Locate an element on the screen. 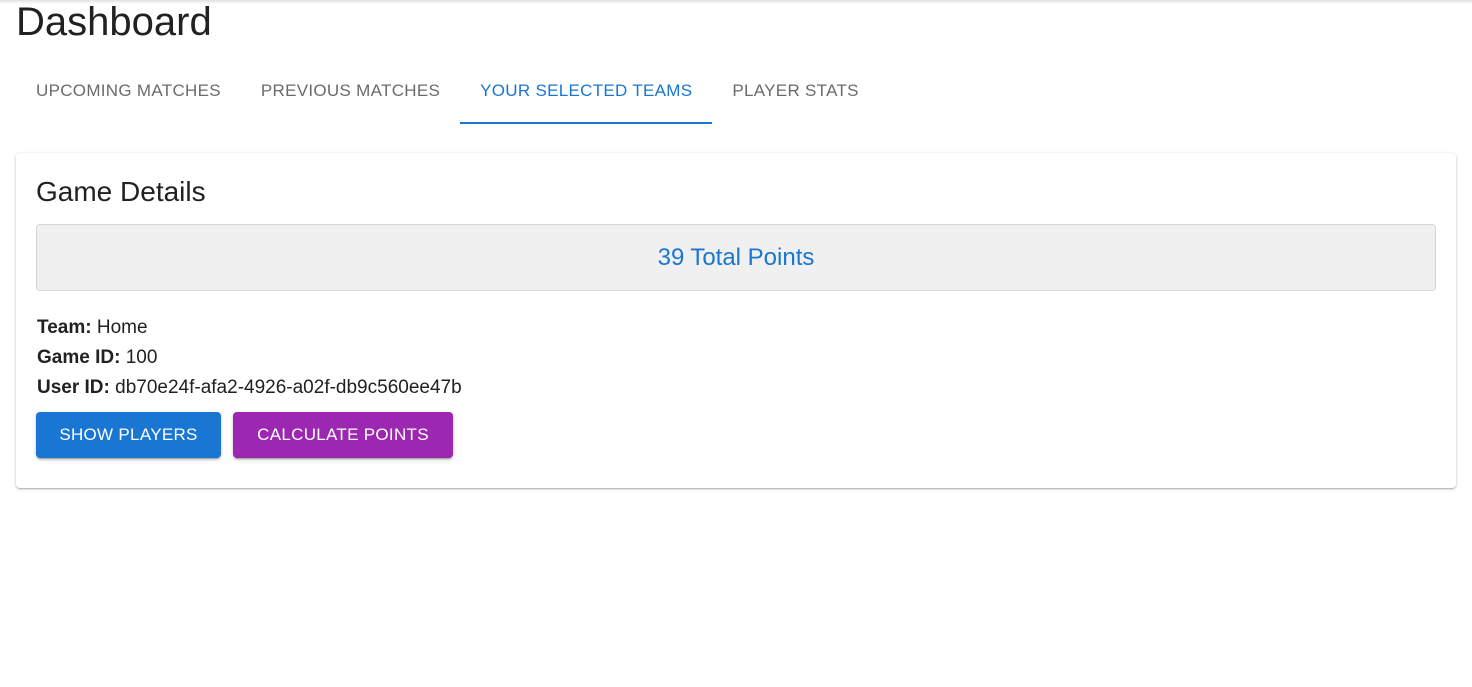 Image resolution: width=1472 pixels, height=687 pixels. team-label: Team: is located at coordinates (64, 327).